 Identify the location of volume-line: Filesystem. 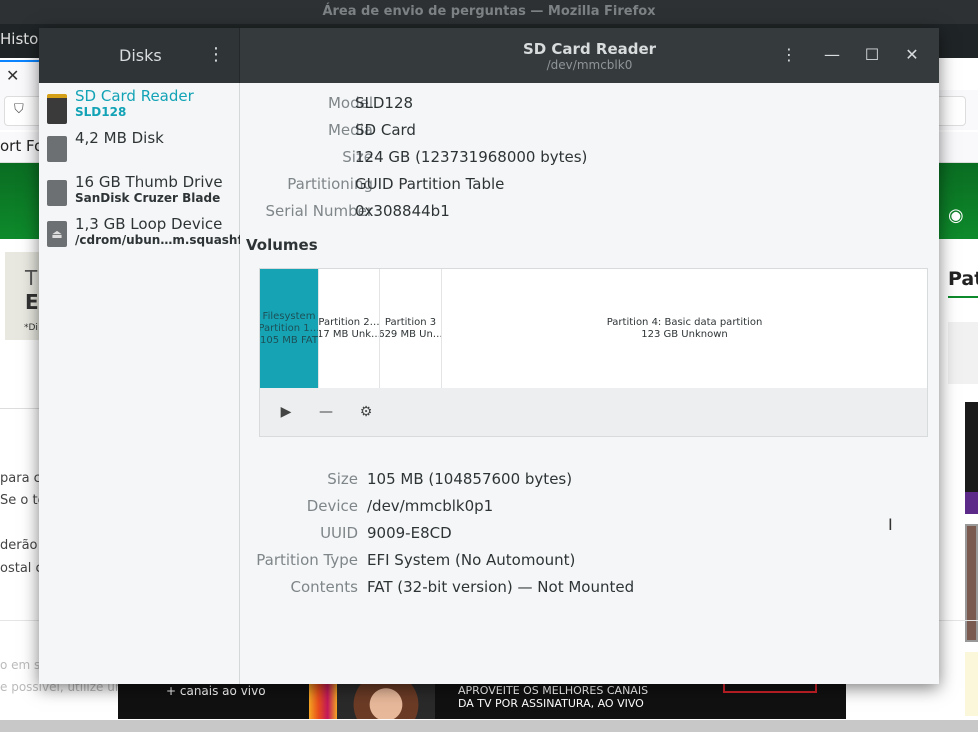
(289, 316).